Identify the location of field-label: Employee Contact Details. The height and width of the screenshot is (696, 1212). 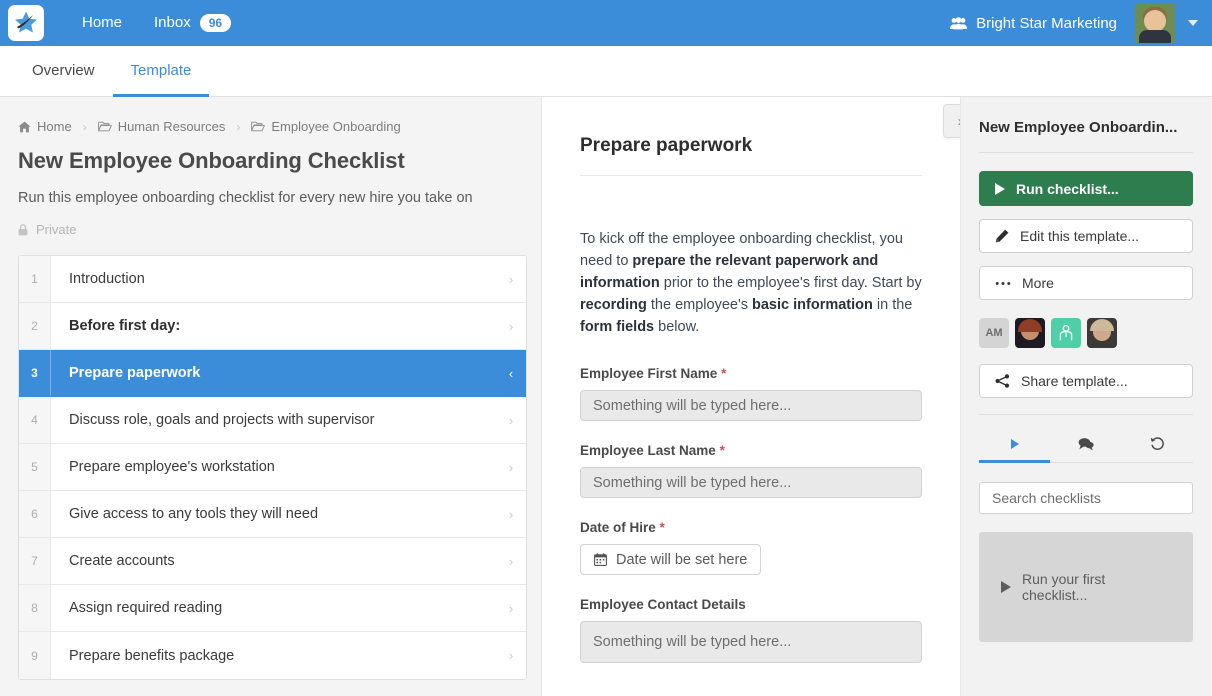
(751, 604).